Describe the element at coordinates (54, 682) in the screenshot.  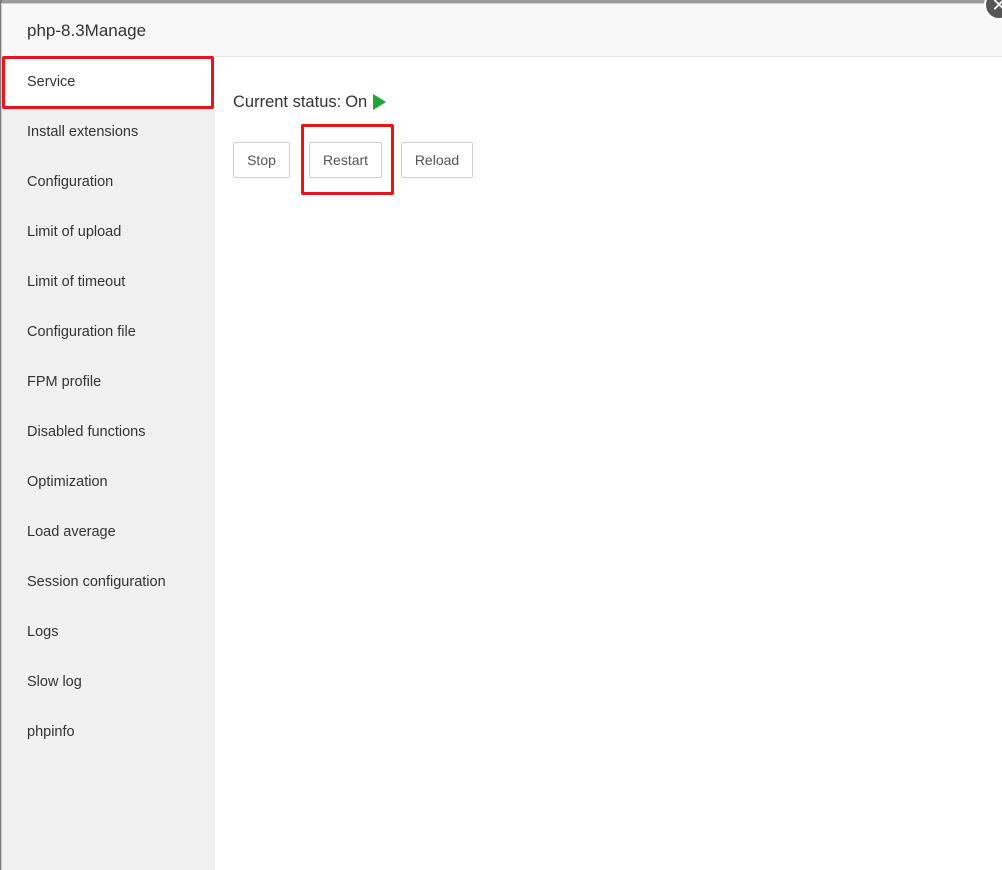
I see `sidebar-item-label: Slow log` at that location.